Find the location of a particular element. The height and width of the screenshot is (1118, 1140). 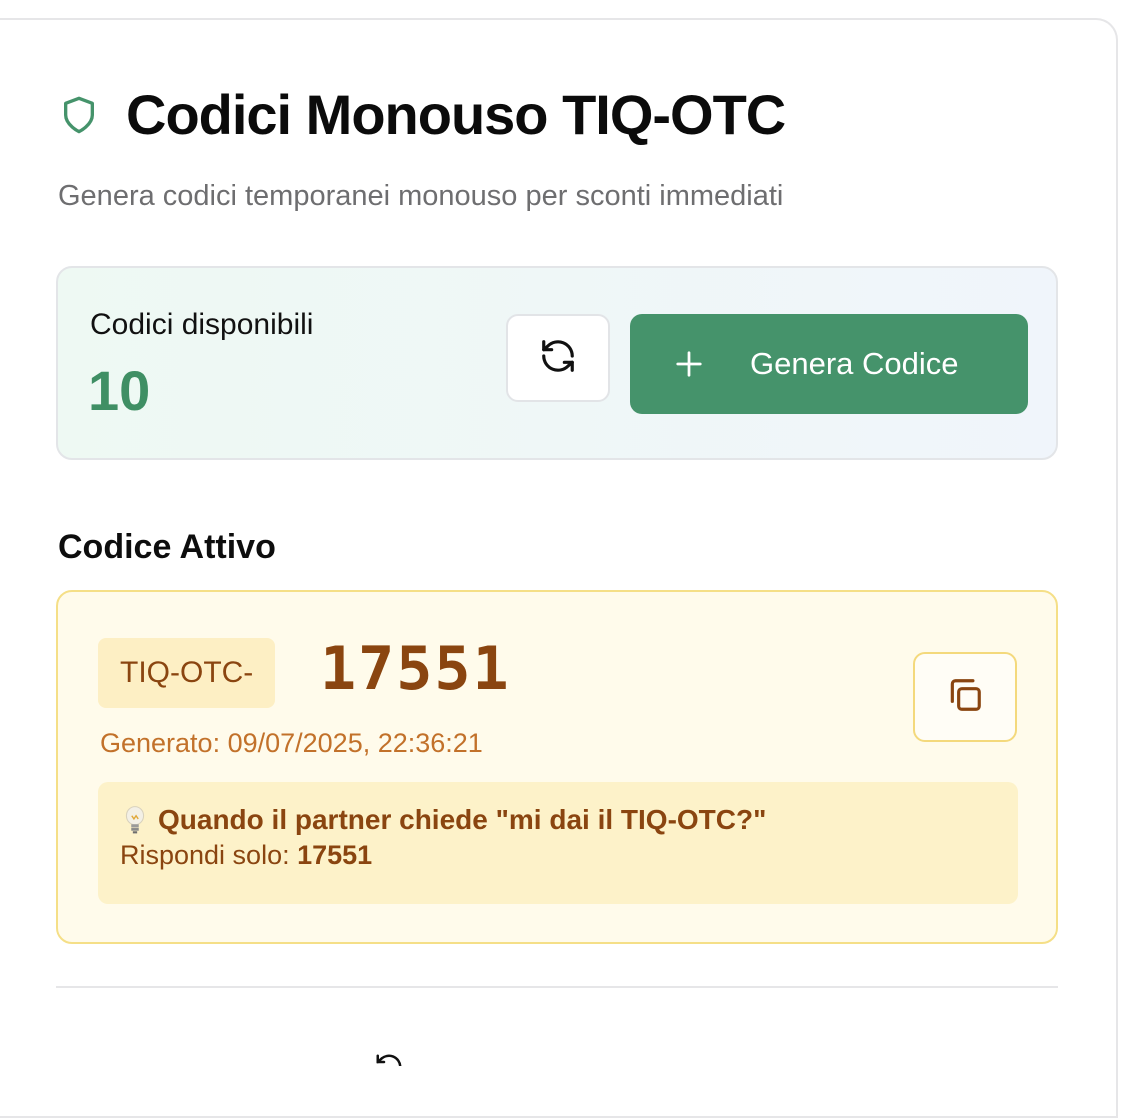

generate-code-button: Genera Codice is located at coordinates (829, 364).